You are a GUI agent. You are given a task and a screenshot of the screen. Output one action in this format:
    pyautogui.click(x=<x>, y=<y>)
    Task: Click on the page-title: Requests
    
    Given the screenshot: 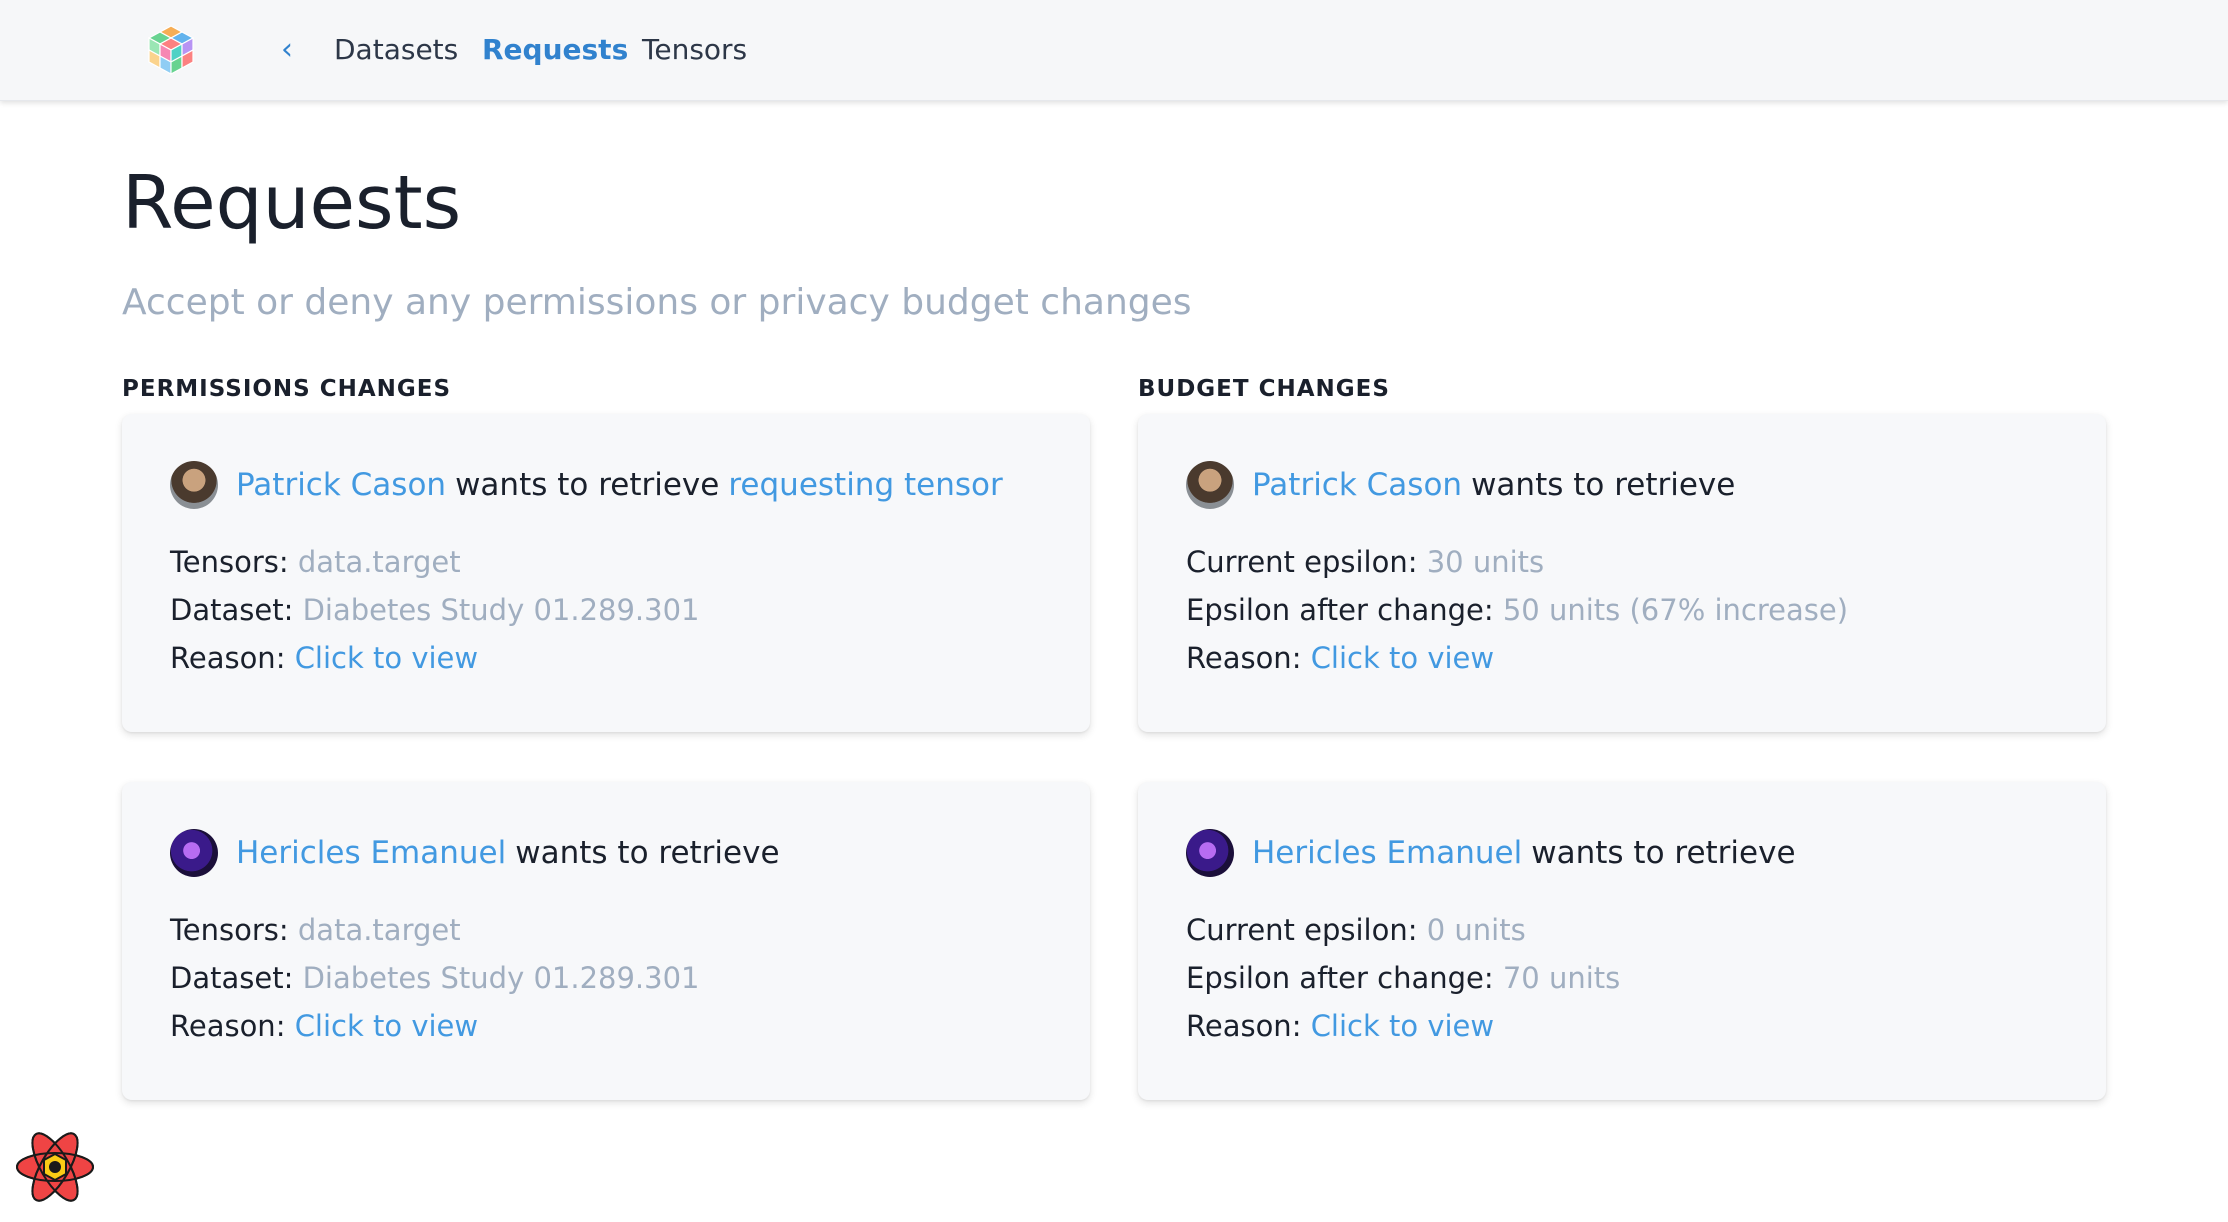 What is the action you would take?
    pyautogui.click(x=292, y=203)
    